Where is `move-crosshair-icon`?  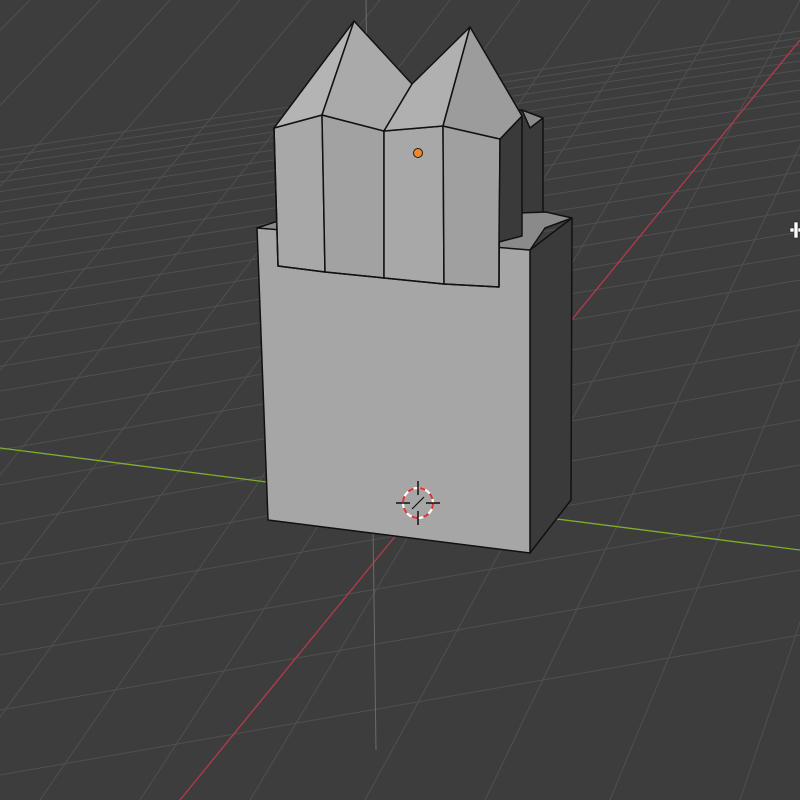 move-crosshair-icon is located at coordinates (794, 230).